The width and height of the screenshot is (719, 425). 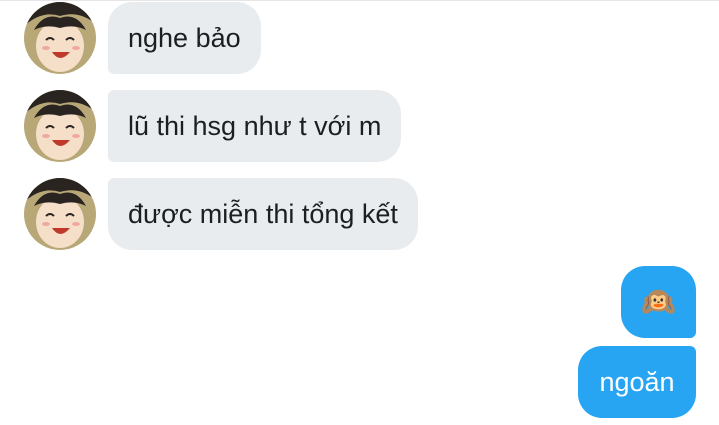 I want to click on outgoing-message-bubble: 🙉, so click(x=658, y=302).